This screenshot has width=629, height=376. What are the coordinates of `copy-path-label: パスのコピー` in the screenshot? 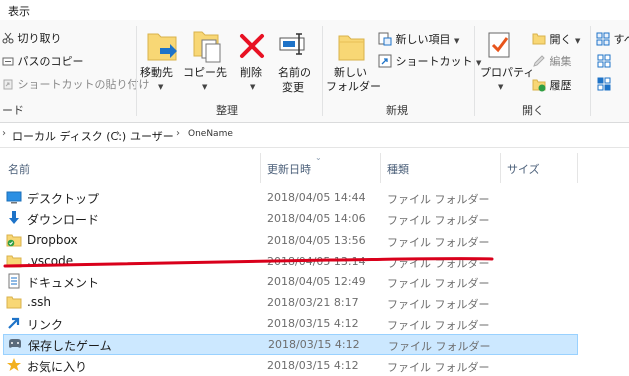 It's located at (51, 61).